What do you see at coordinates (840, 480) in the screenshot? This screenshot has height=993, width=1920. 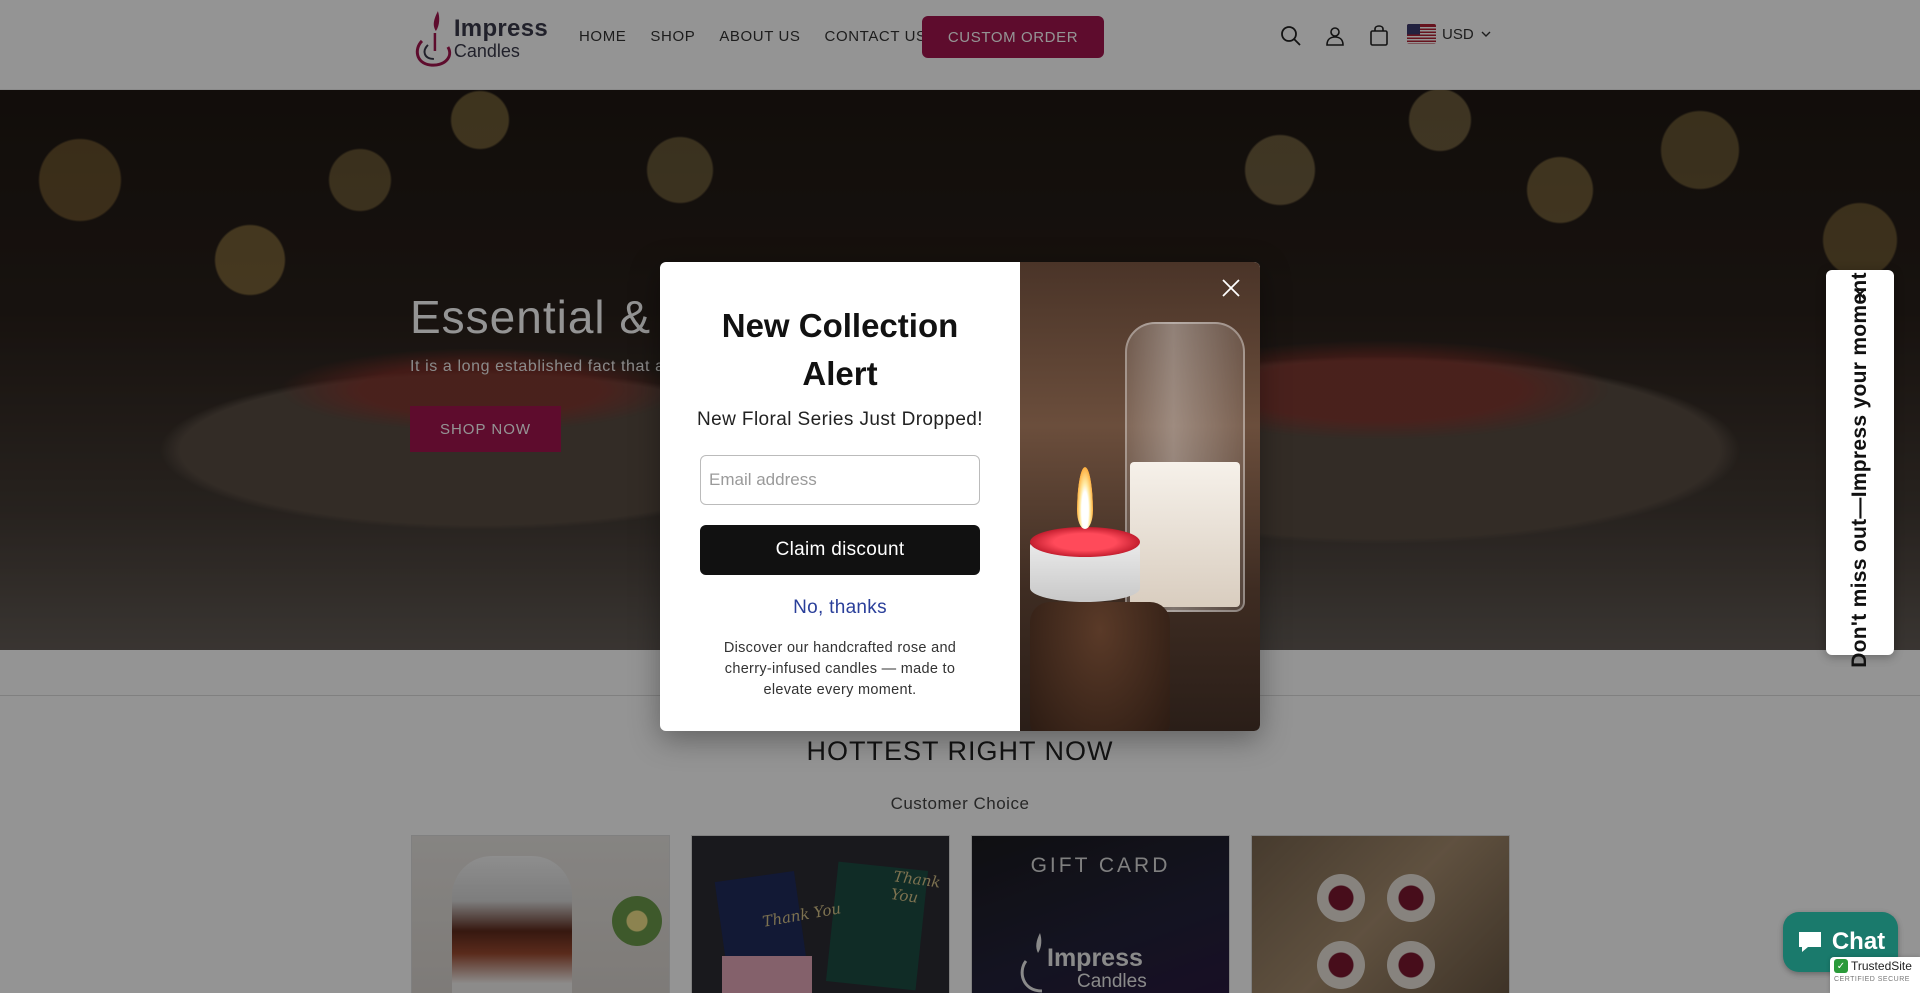 I see `email-field` at bounding box center [840, 480].